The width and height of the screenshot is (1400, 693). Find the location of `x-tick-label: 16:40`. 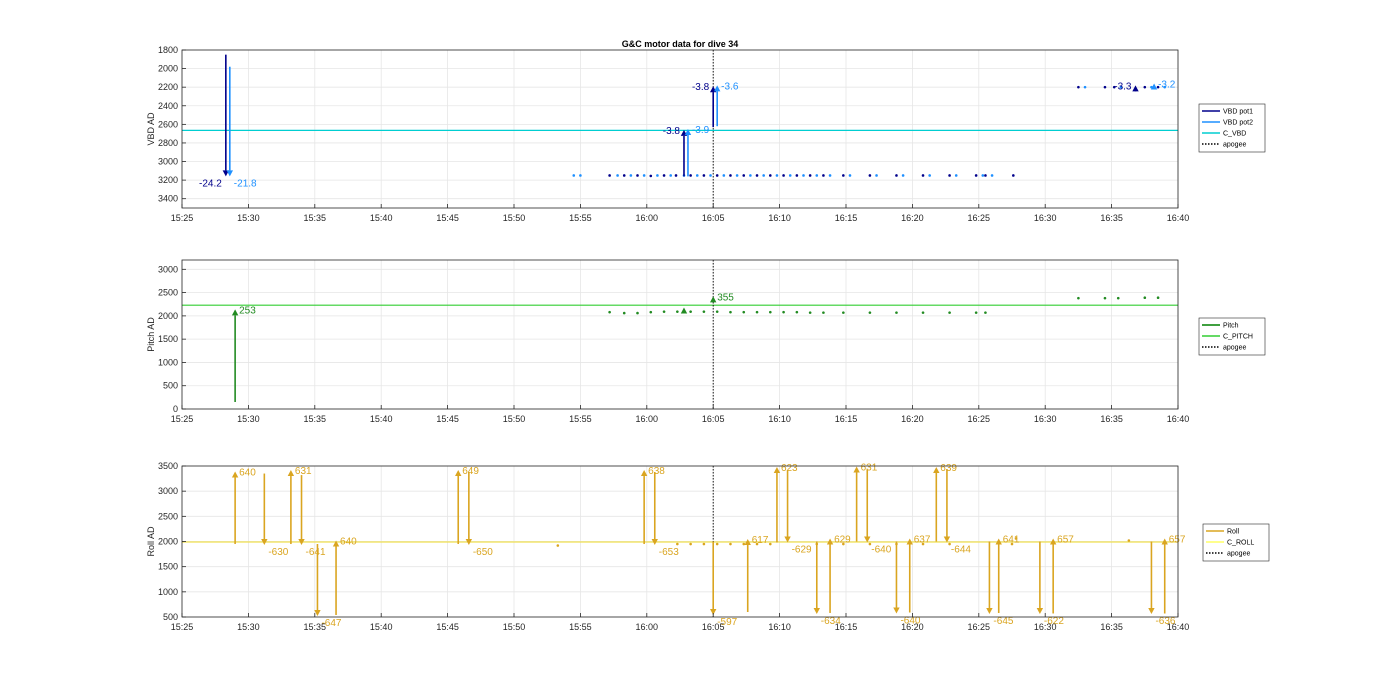

x-tick-label: 16:40 is located at coordinates (1178, 627).